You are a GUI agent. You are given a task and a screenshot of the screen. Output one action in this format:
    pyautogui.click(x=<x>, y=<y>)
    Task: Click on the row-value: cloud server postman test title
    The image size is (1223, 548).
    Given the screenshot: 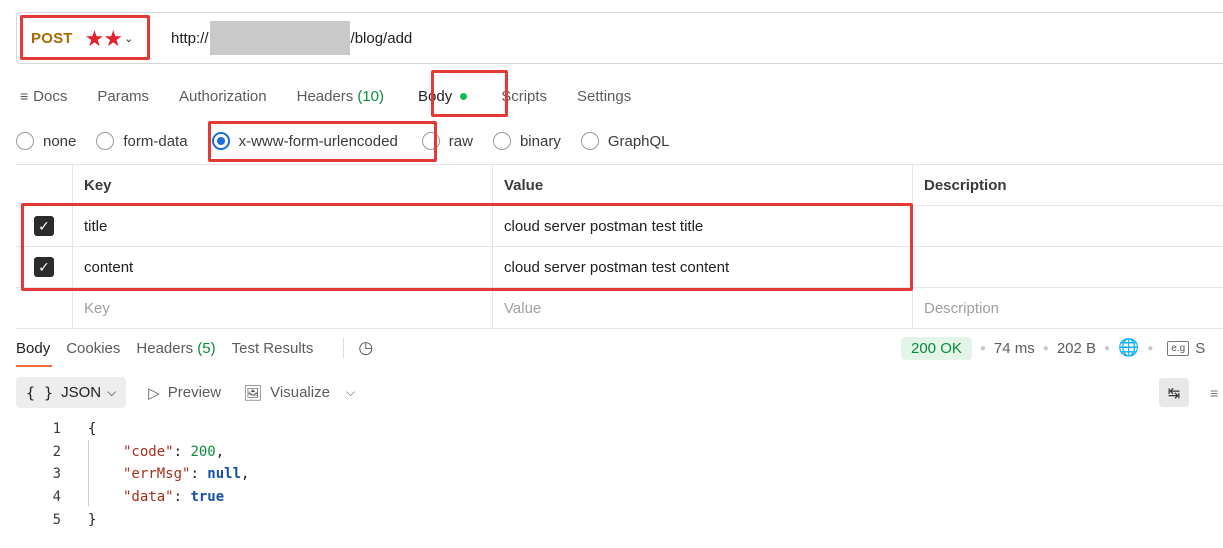 What is the action you would take?
    pyautogui.click(x=702, y=226)
    